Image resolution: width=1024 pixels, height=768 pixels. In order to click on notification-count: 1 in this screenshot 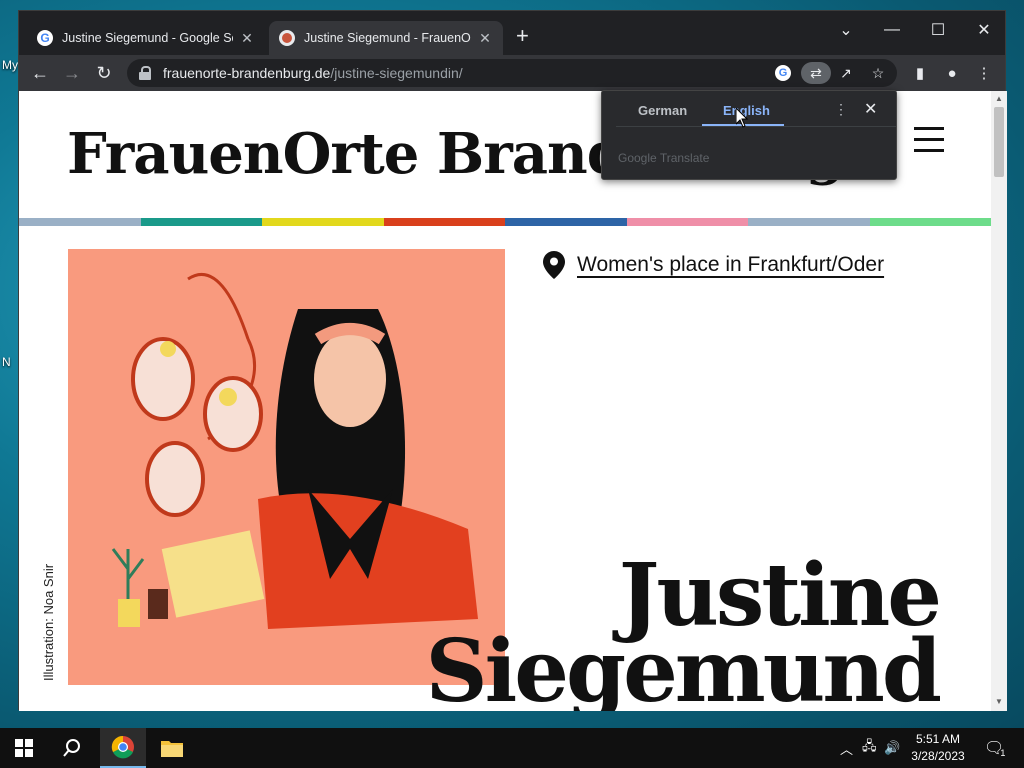, I will do `click(1003, 753)`.